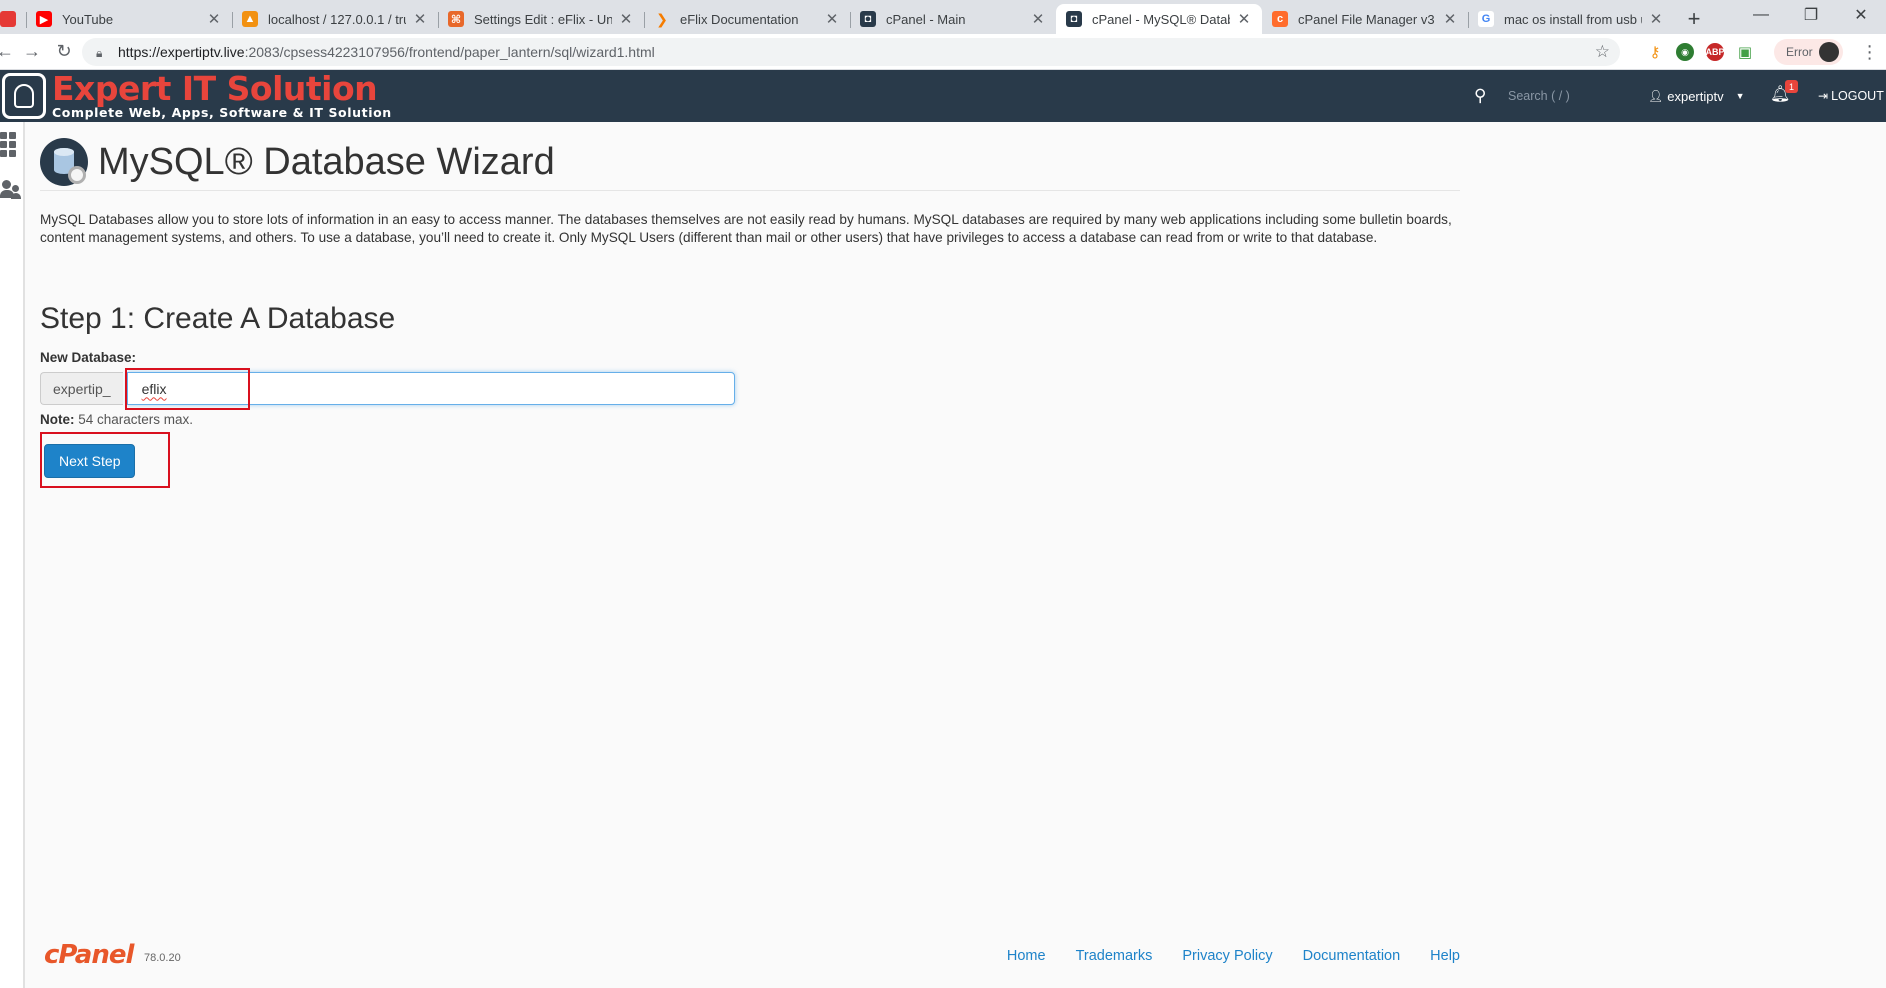 The width and height of the screenshot is (1886, 988). What do you see at coordinates (57, 419) in the screenshot?
I see `note-label: Note:` at bounding box center [57, 419].